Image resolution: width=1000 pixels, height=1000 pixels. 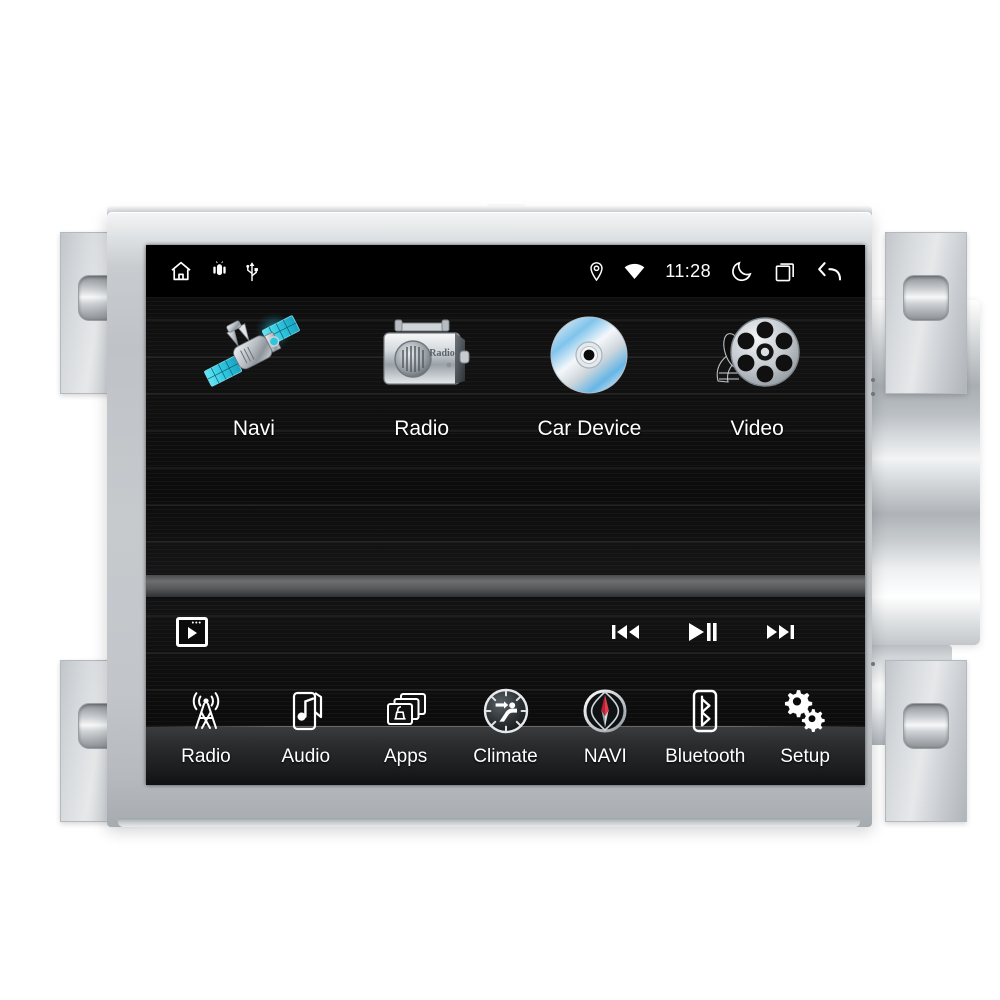 I want to click on dock-item-climate: Climate, so click(x=506, y=725).